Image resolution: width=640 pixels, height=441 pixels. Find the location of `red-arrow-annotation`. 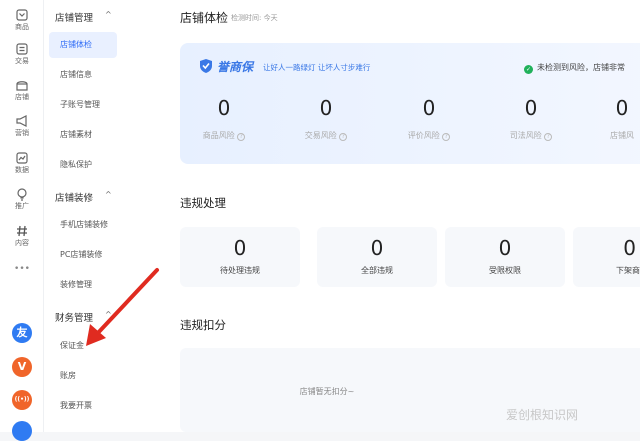

red-arrow-annotation is located at coordinates (122, 307).